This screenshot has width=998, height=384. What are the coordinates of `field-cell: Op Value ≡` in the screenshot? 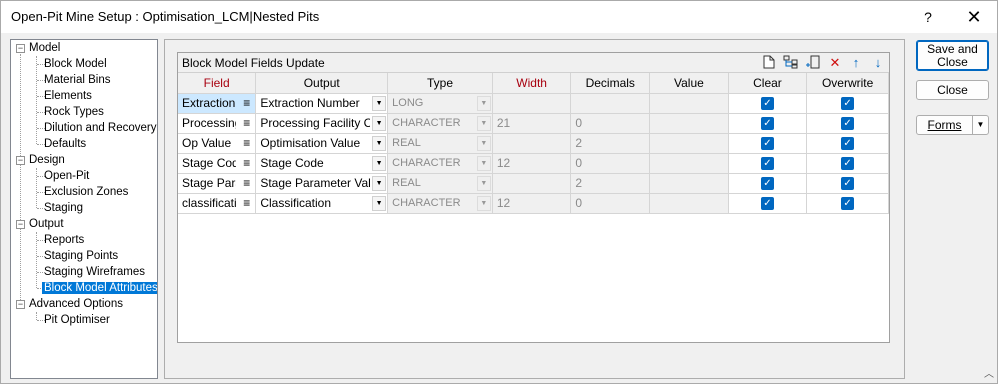 It's located at (217, 143).